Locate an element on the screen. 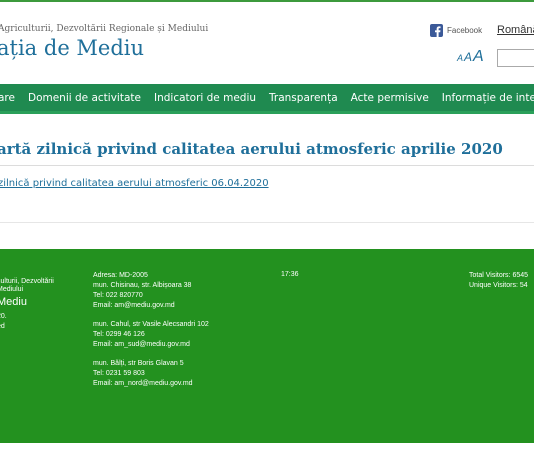  nav-item-permits: Acte permisive is located at coordinates (390, 98).